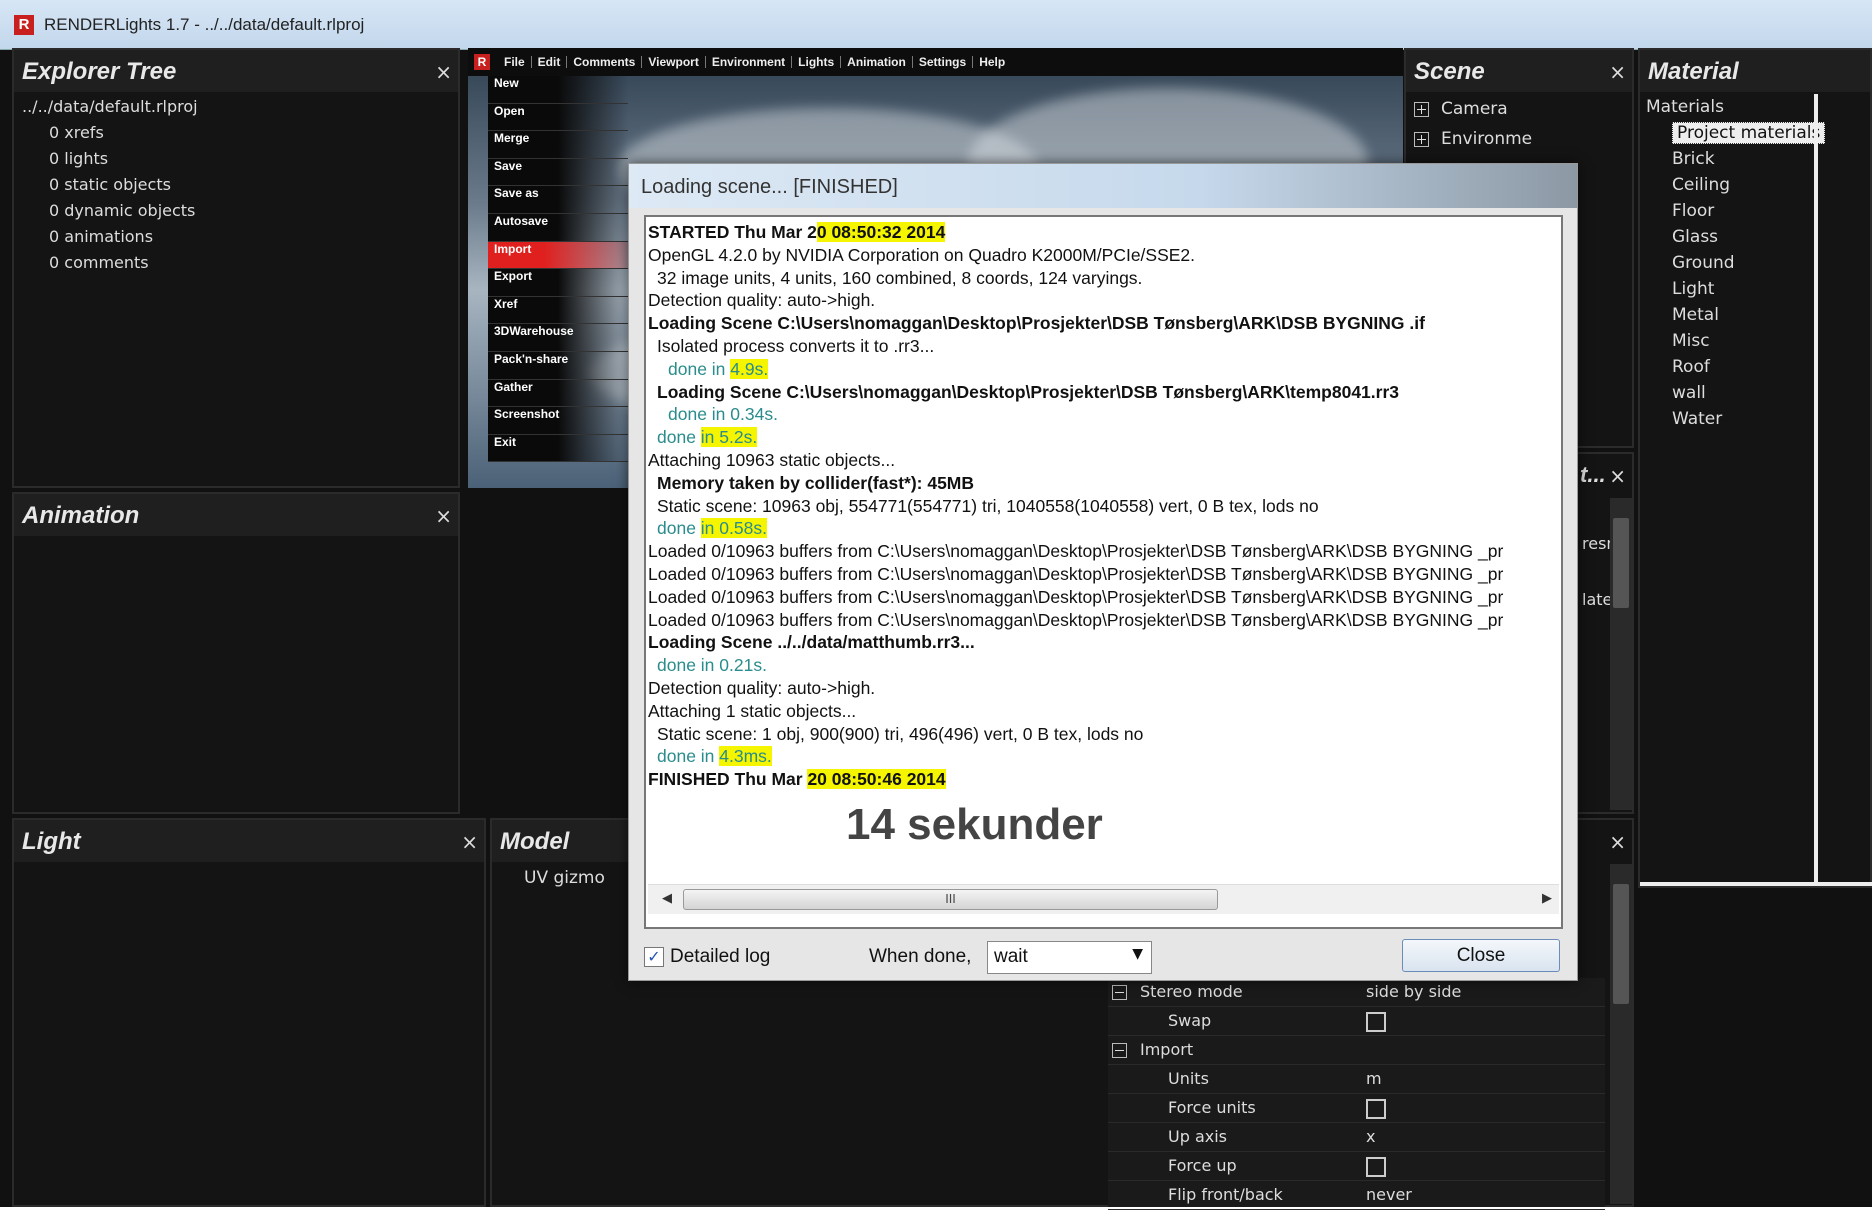  What do you see at coordinates (943, 62) in the screenshot?
I see `menu-settings: Settings` at bounding box center [943, 62].